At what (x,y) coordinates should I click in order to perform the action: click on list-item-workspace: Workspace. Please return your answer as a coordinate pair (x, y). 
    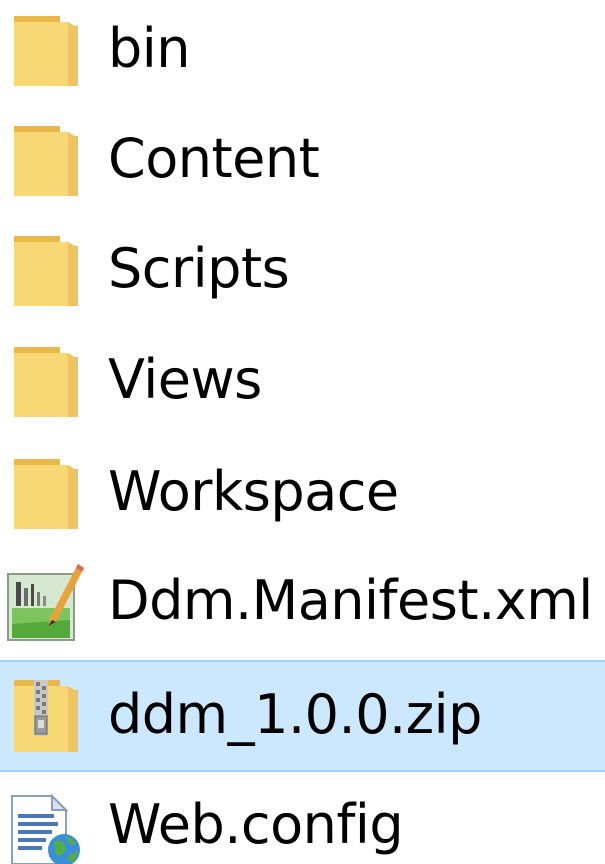
    Looking at the image, I should click on (302, 493).